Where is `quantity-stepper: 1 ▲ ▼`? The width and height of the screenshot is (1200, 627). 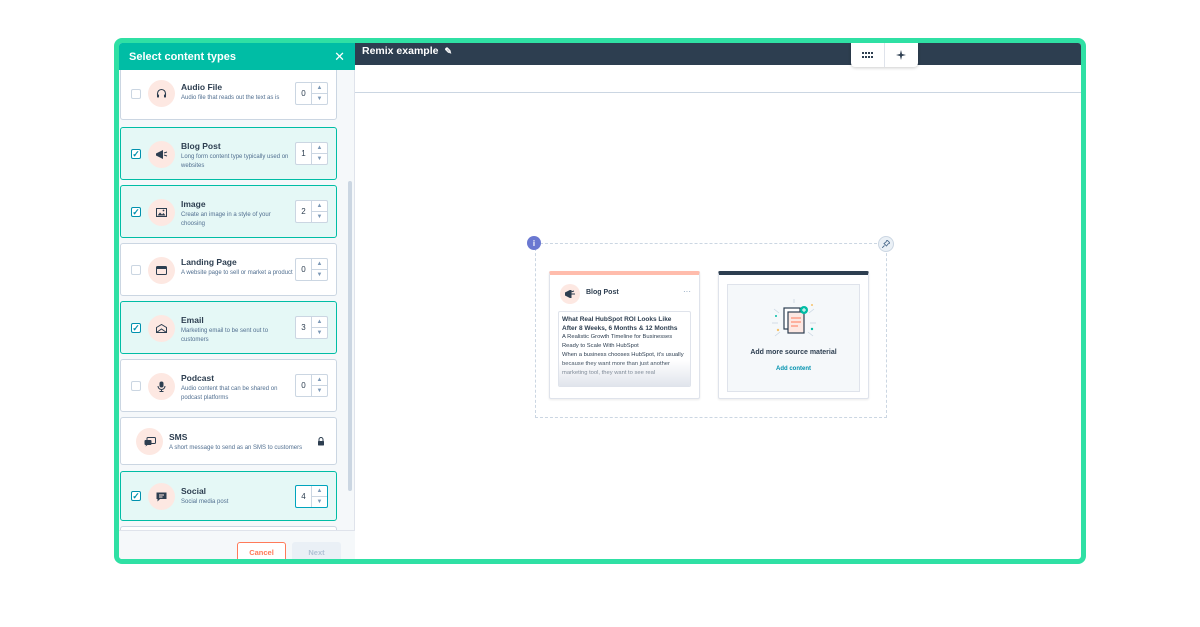
quantity-stepper: 1 ▲ ▼ is located at coordinates (311, 153).